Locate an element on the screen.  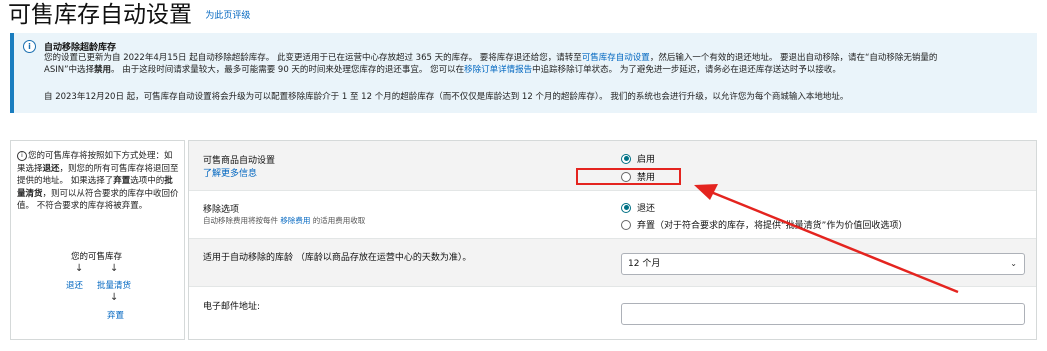
radio-label: 弃置（对于符合要求的库存，将提供“批量清货”作为价值回收选项） is located at coordinates (772, 226).